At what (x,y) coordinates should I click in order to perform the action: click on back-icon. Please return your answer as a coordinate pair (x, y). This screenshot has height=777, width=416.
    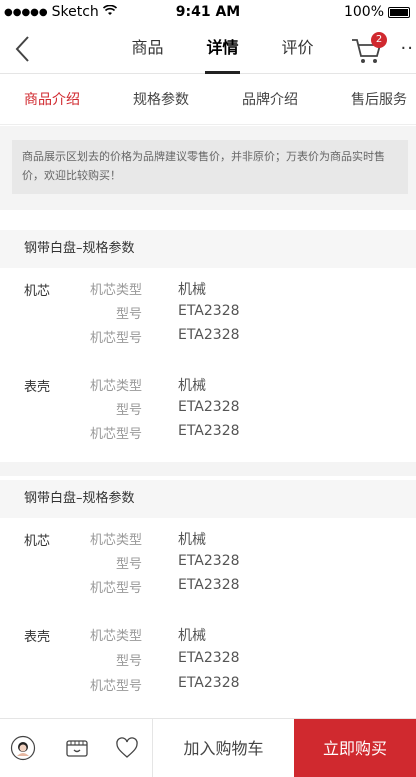
    Looking at the image, I should click on (22, 49).